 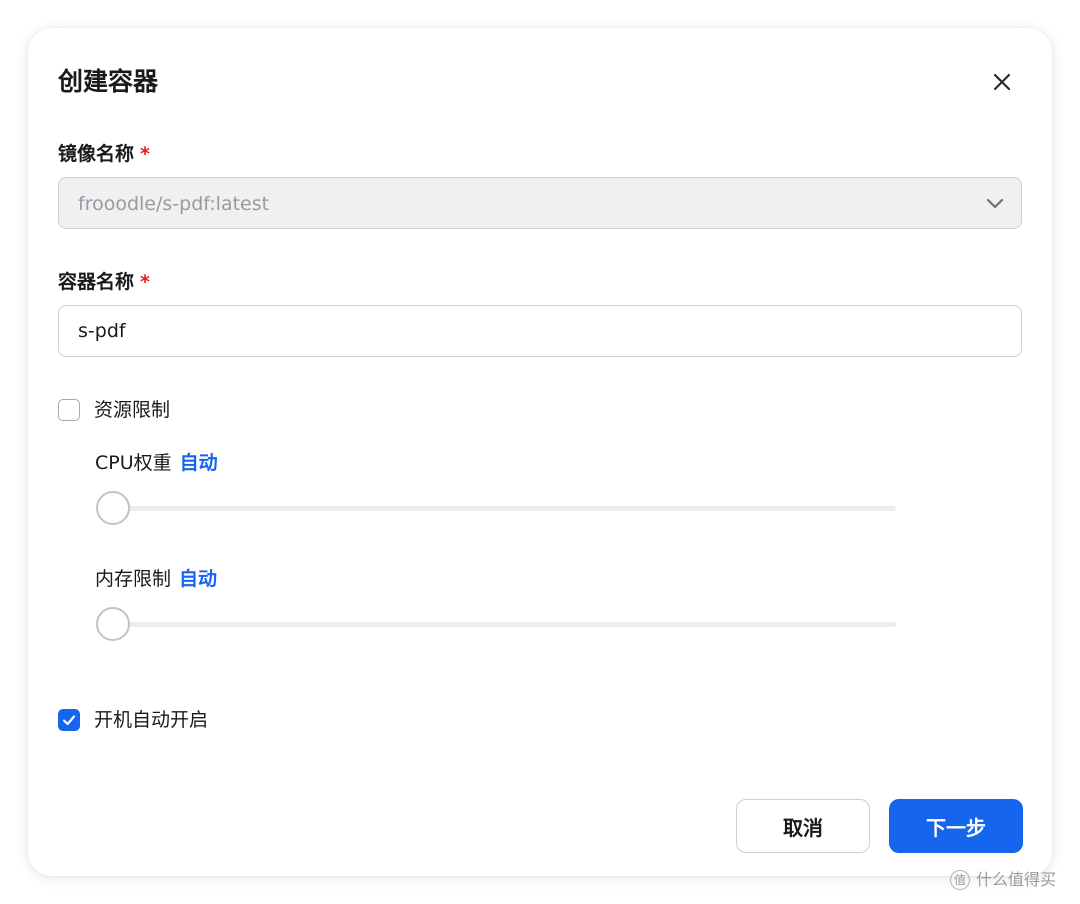 What do you see at coordinates (540, 203) in the screenshot?
I see `image-name-select: frooodle/s-pdf:latest` at bounding box center [540, 203].